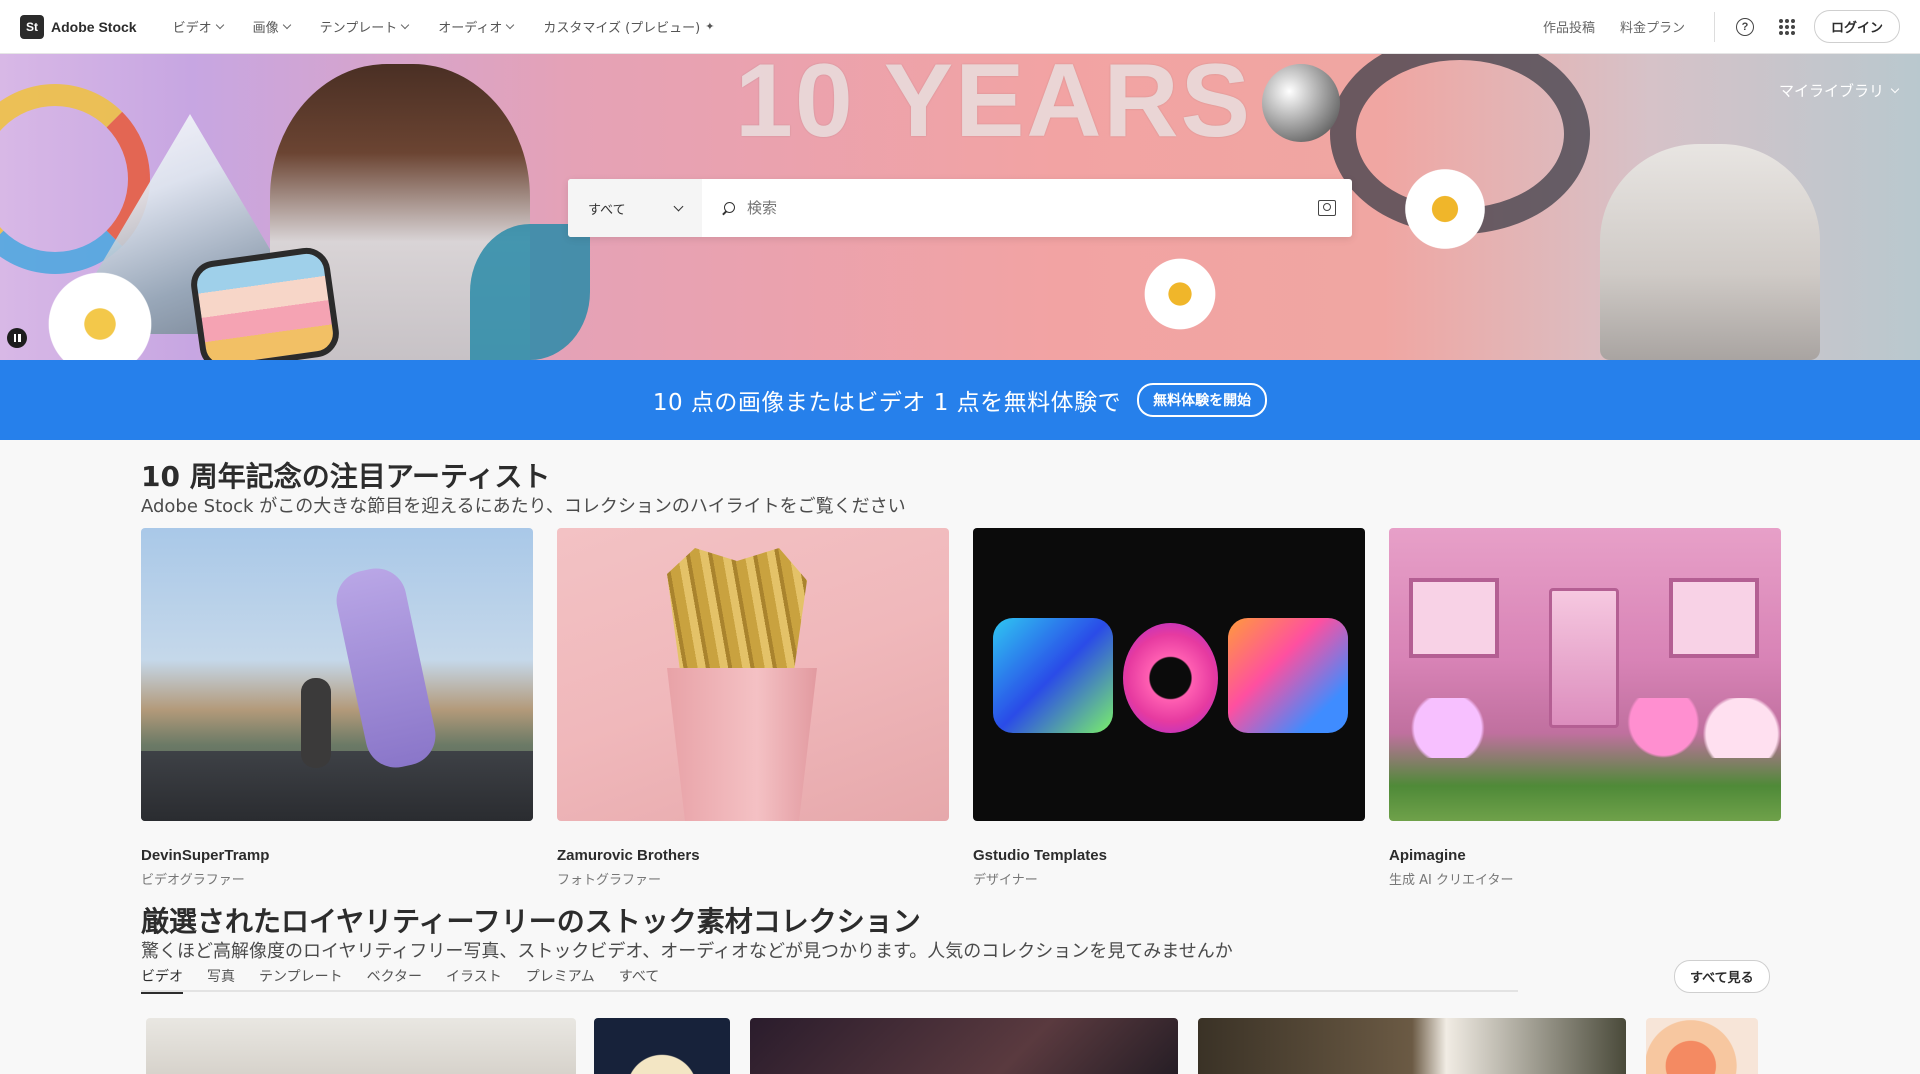 Image resolution: width=1920 pixels, height=1074 pixels. Describe the element at coordinates (1652, 26) in the screenshot. I see `pricing-link: 料金プラン` at that location.